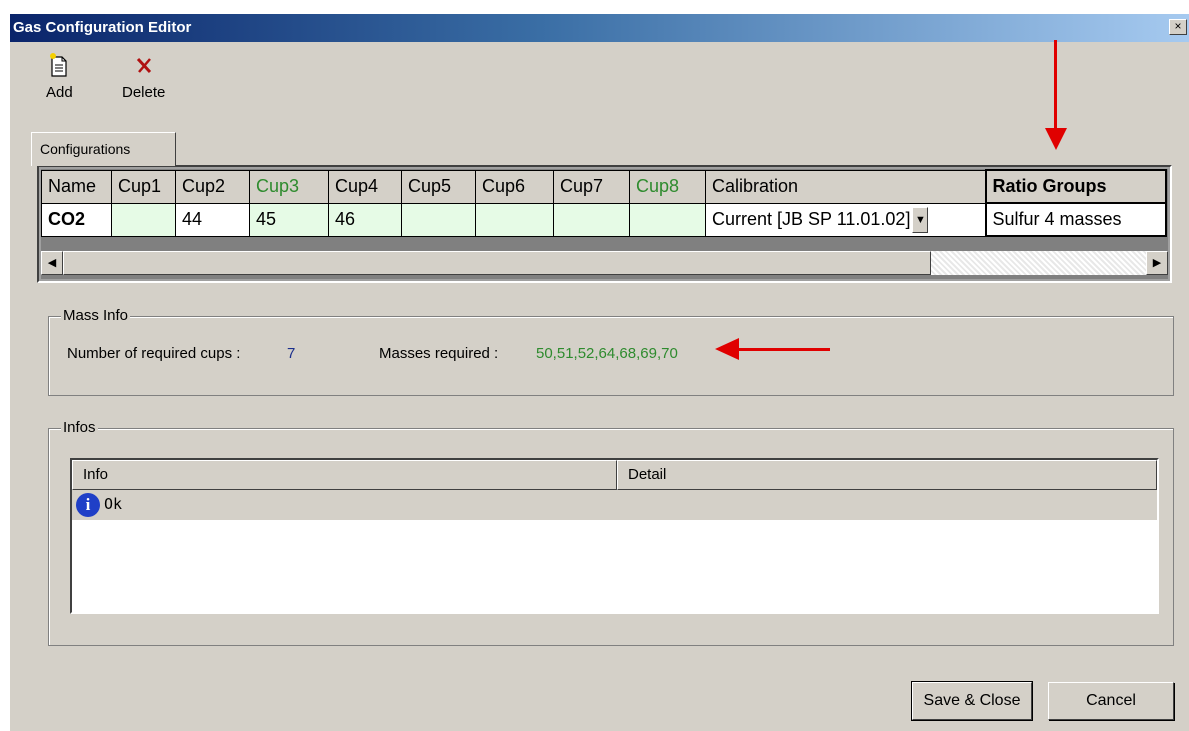 This screenshot has height=731, width=1189. I want to click on required-cups-value: 7, so click(291, 353).